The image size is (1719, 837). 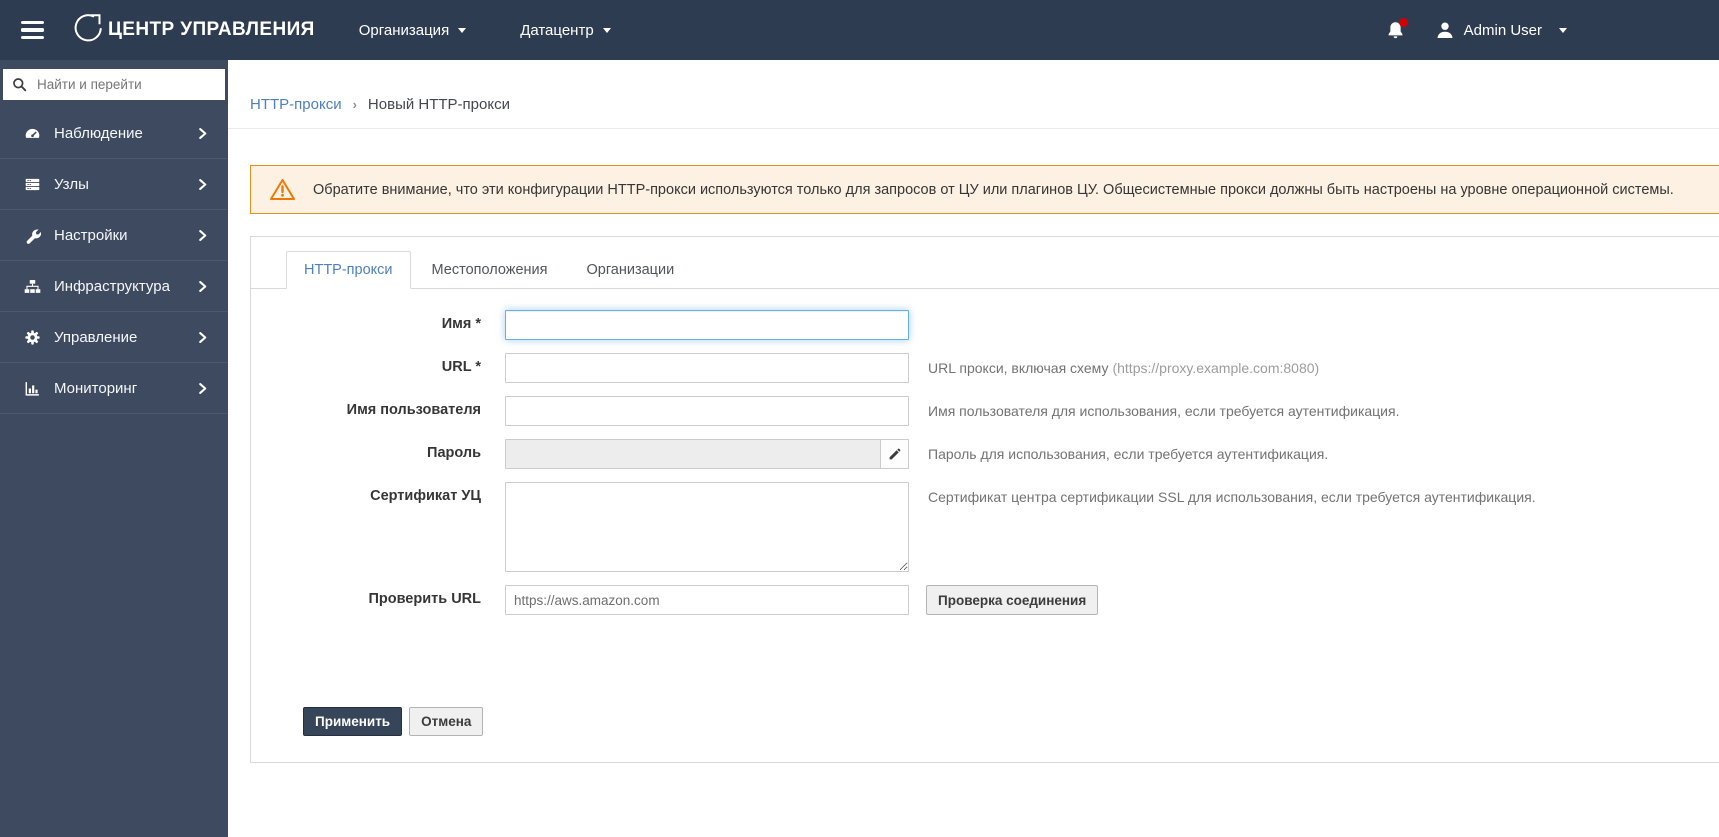 I want to click on wrench-icon, so click(x=32, y=235).